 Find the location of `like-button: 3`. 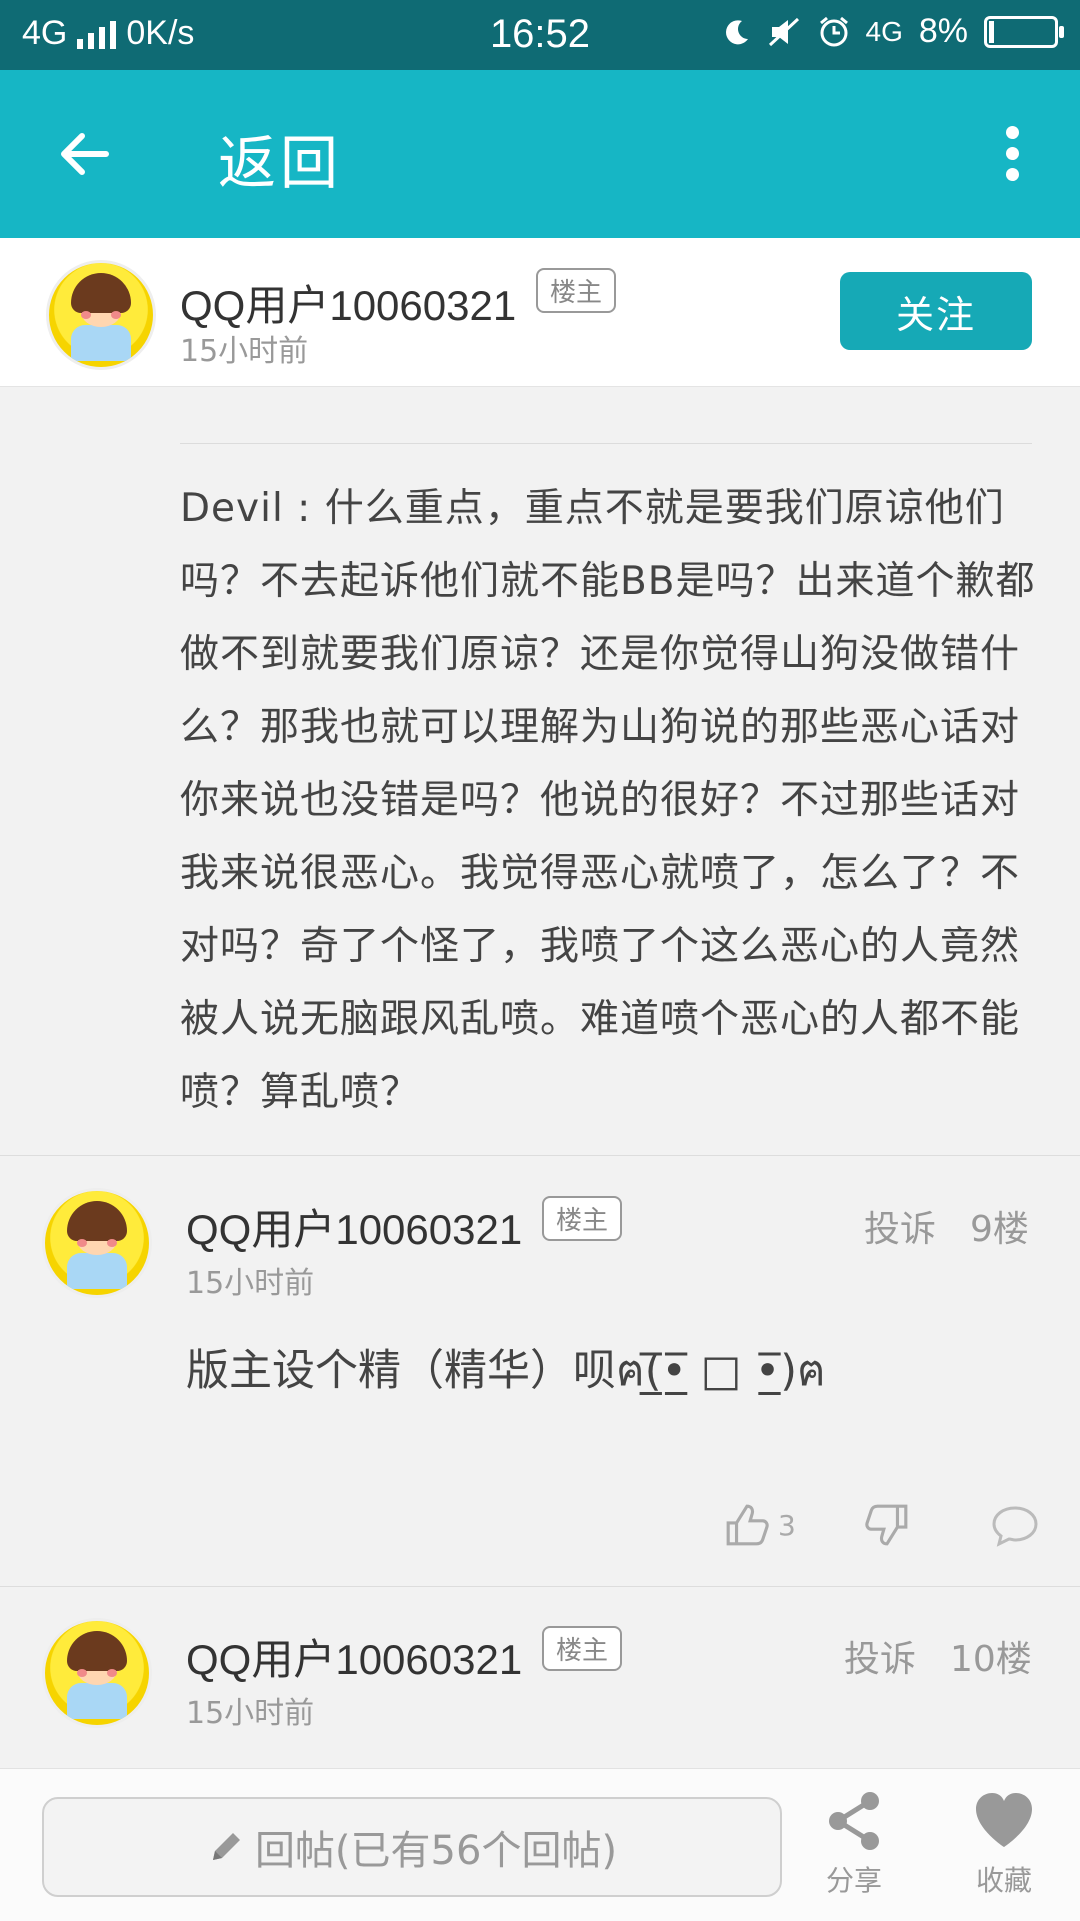

like-button: 3 is located at coordinates (760, 1525).